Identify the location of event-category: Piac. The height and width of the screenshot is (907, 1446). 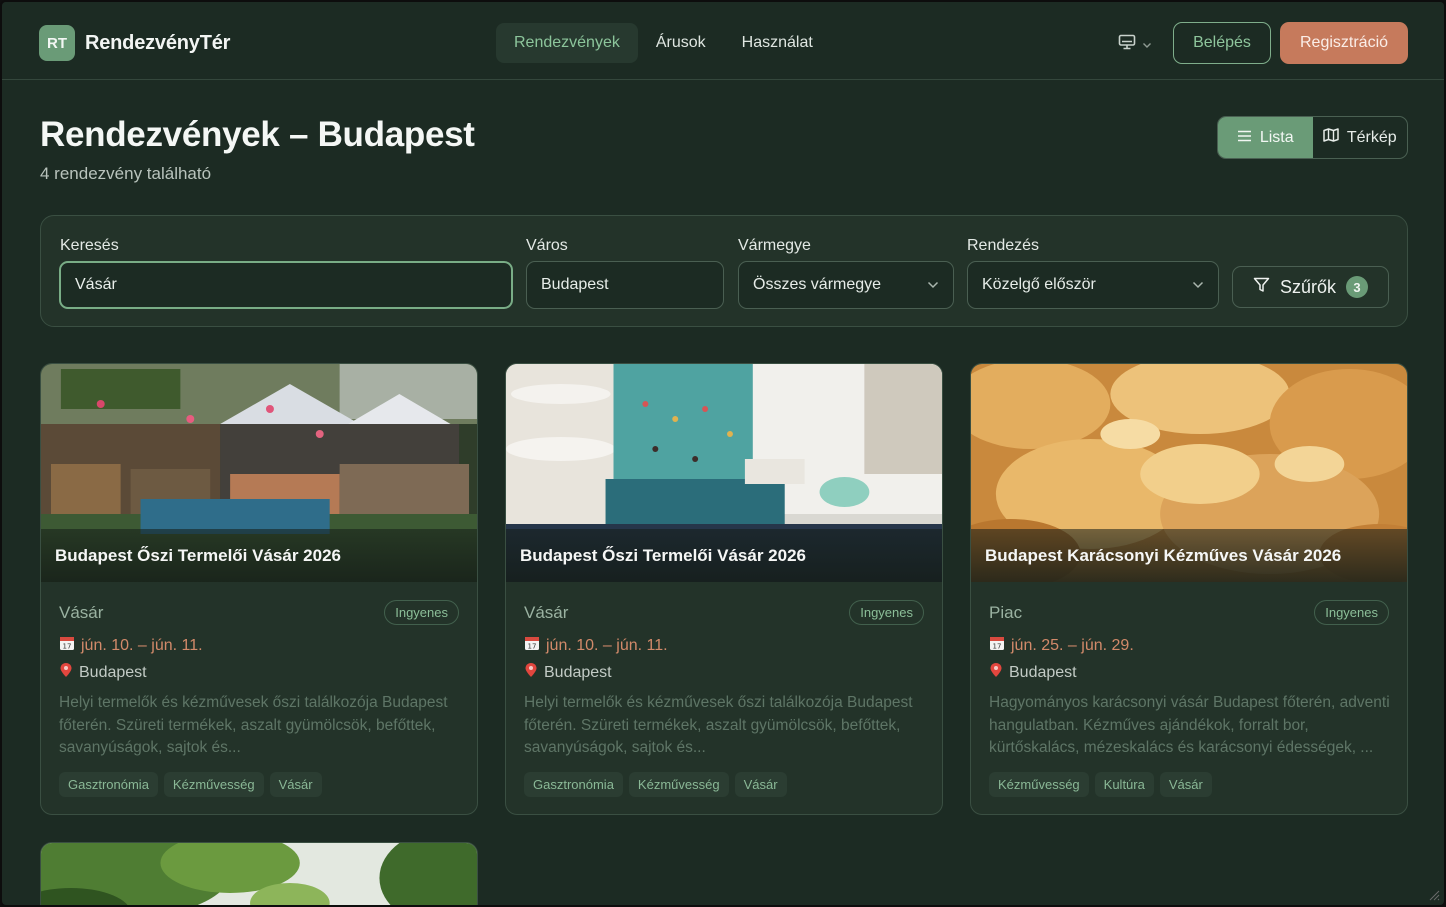
(1006, 612).